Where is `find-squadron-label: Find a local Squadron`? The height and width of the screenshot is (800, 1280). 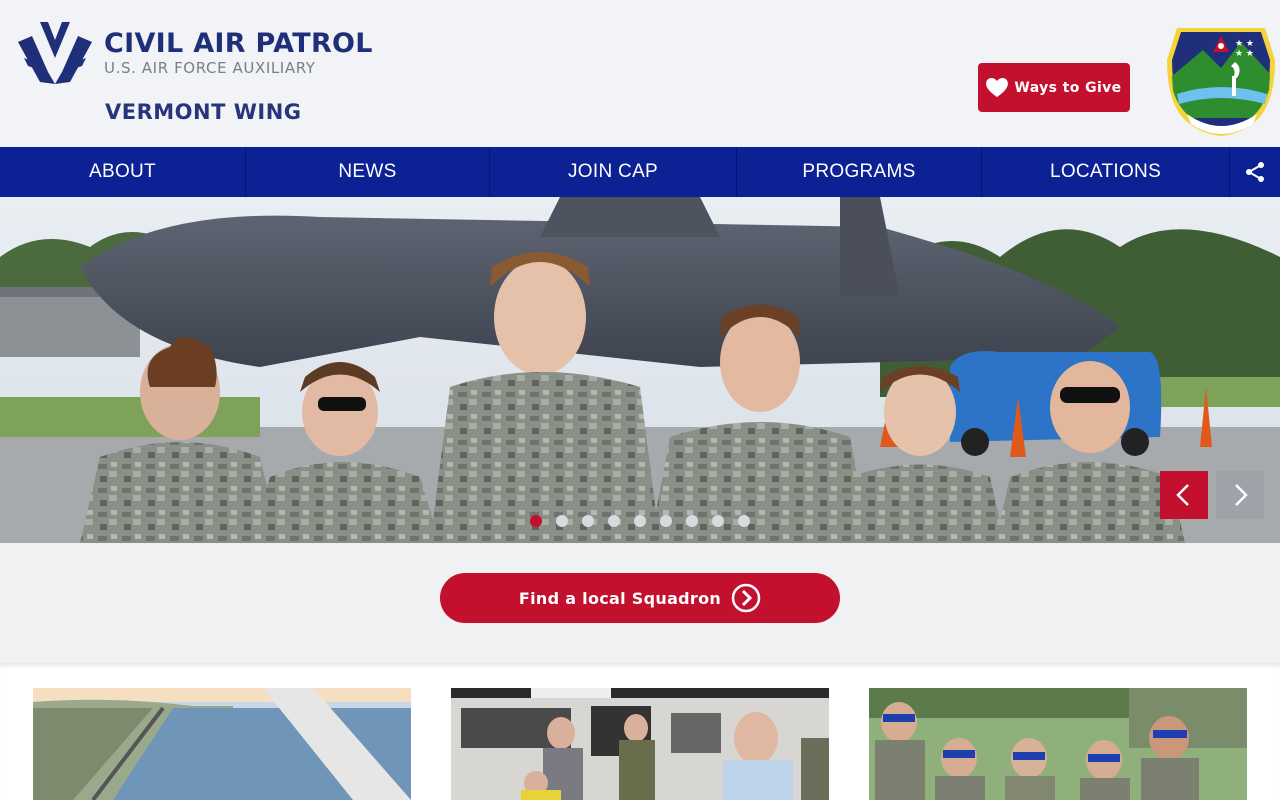
find-squadron-label: Find a local Squadron is located at coordinates (620, 598).